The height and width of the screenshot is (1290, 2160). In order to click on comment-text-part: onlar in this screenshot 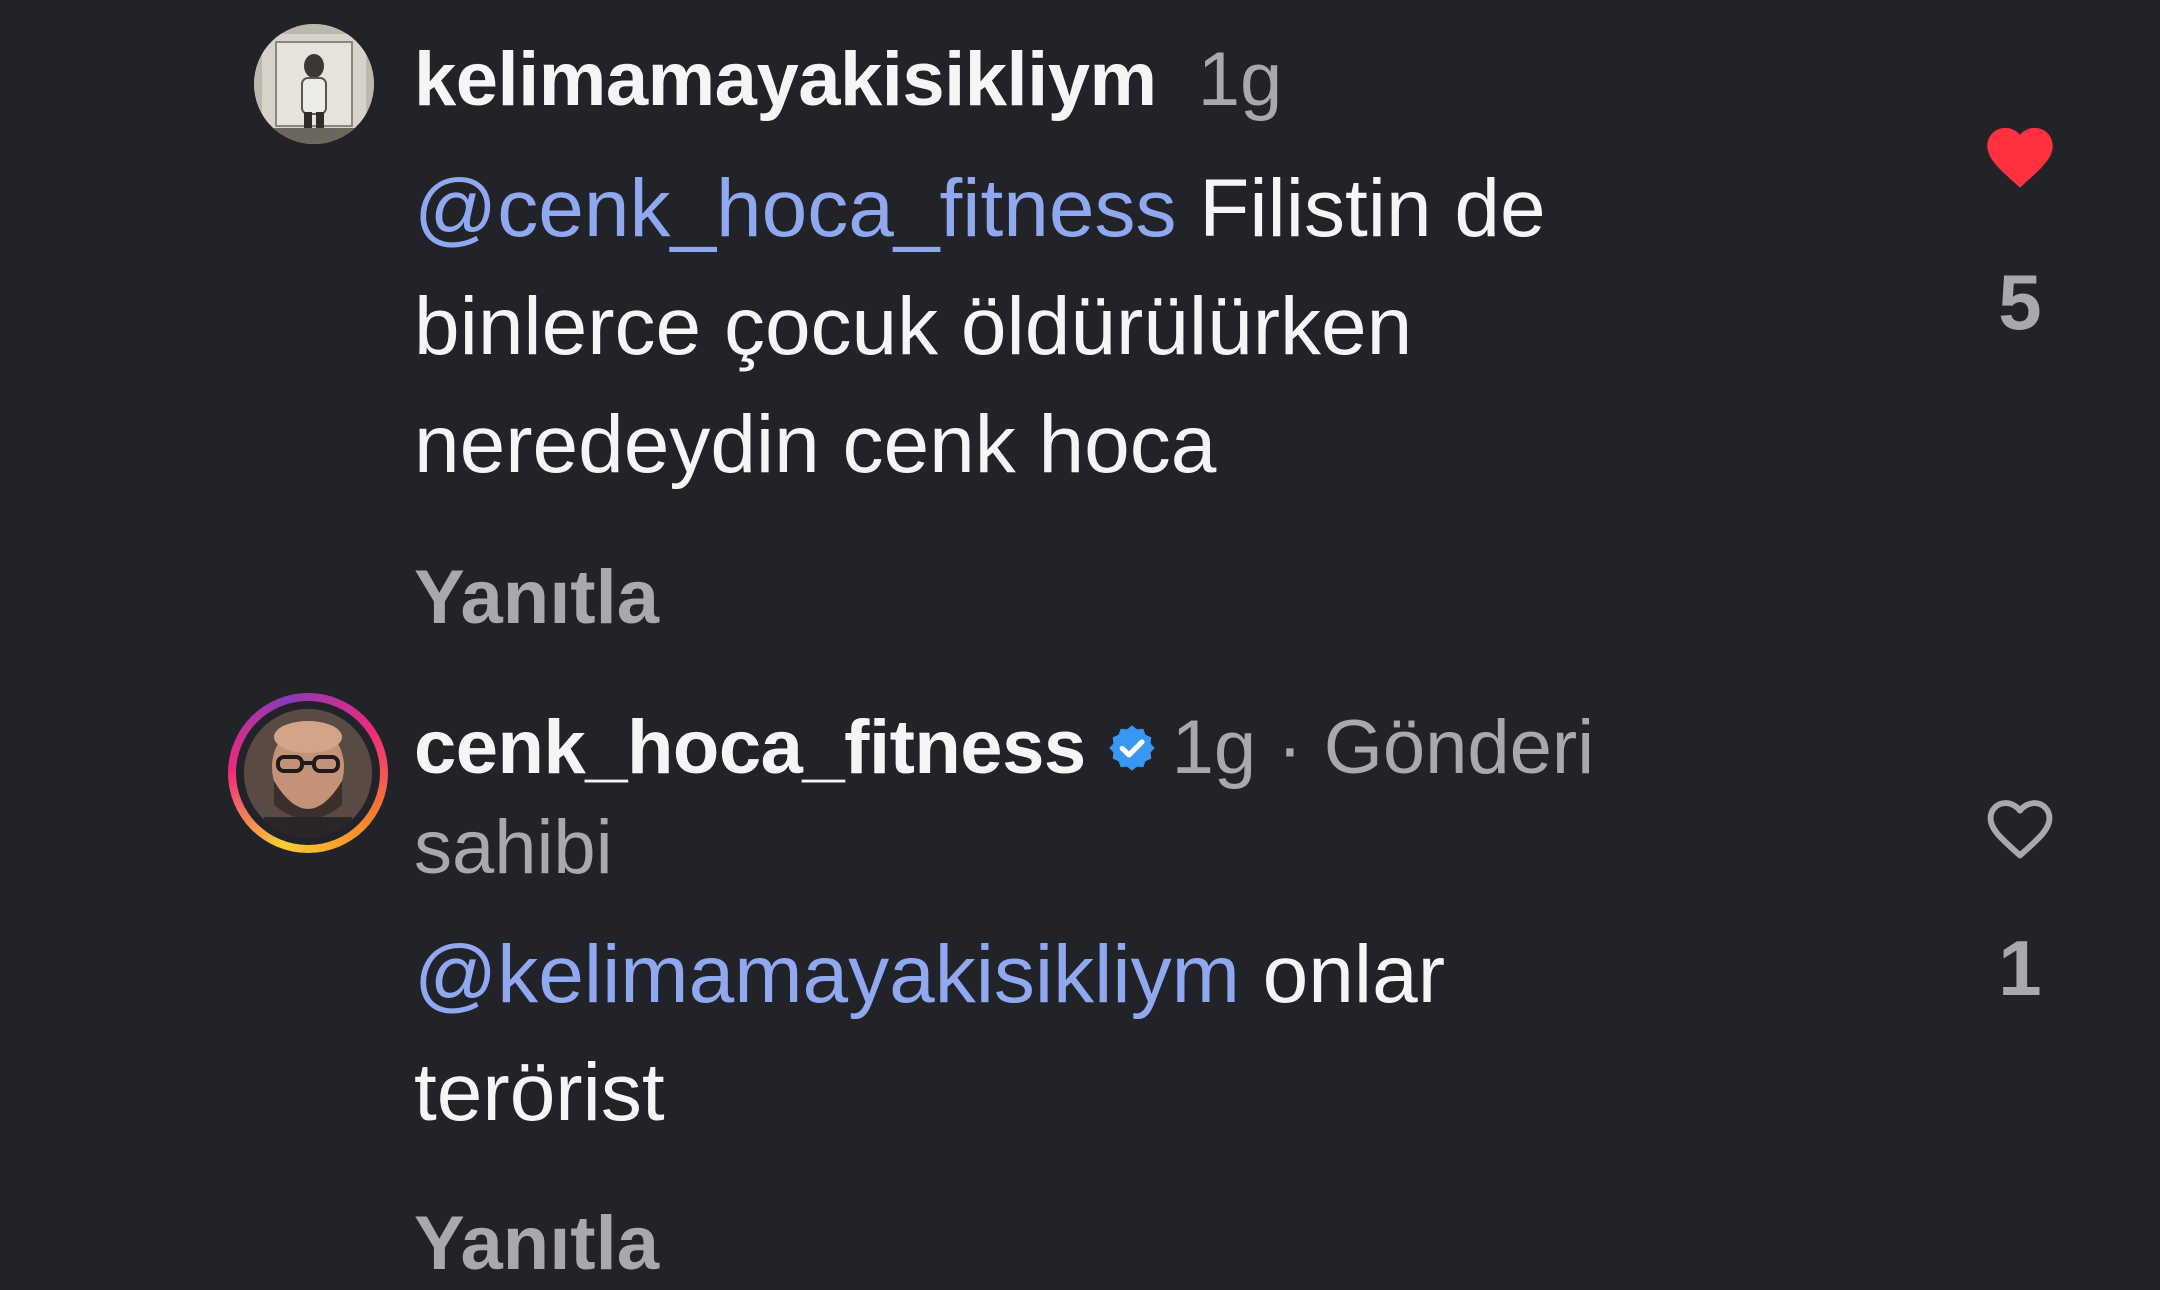, I will do `click(1342, 974)`.